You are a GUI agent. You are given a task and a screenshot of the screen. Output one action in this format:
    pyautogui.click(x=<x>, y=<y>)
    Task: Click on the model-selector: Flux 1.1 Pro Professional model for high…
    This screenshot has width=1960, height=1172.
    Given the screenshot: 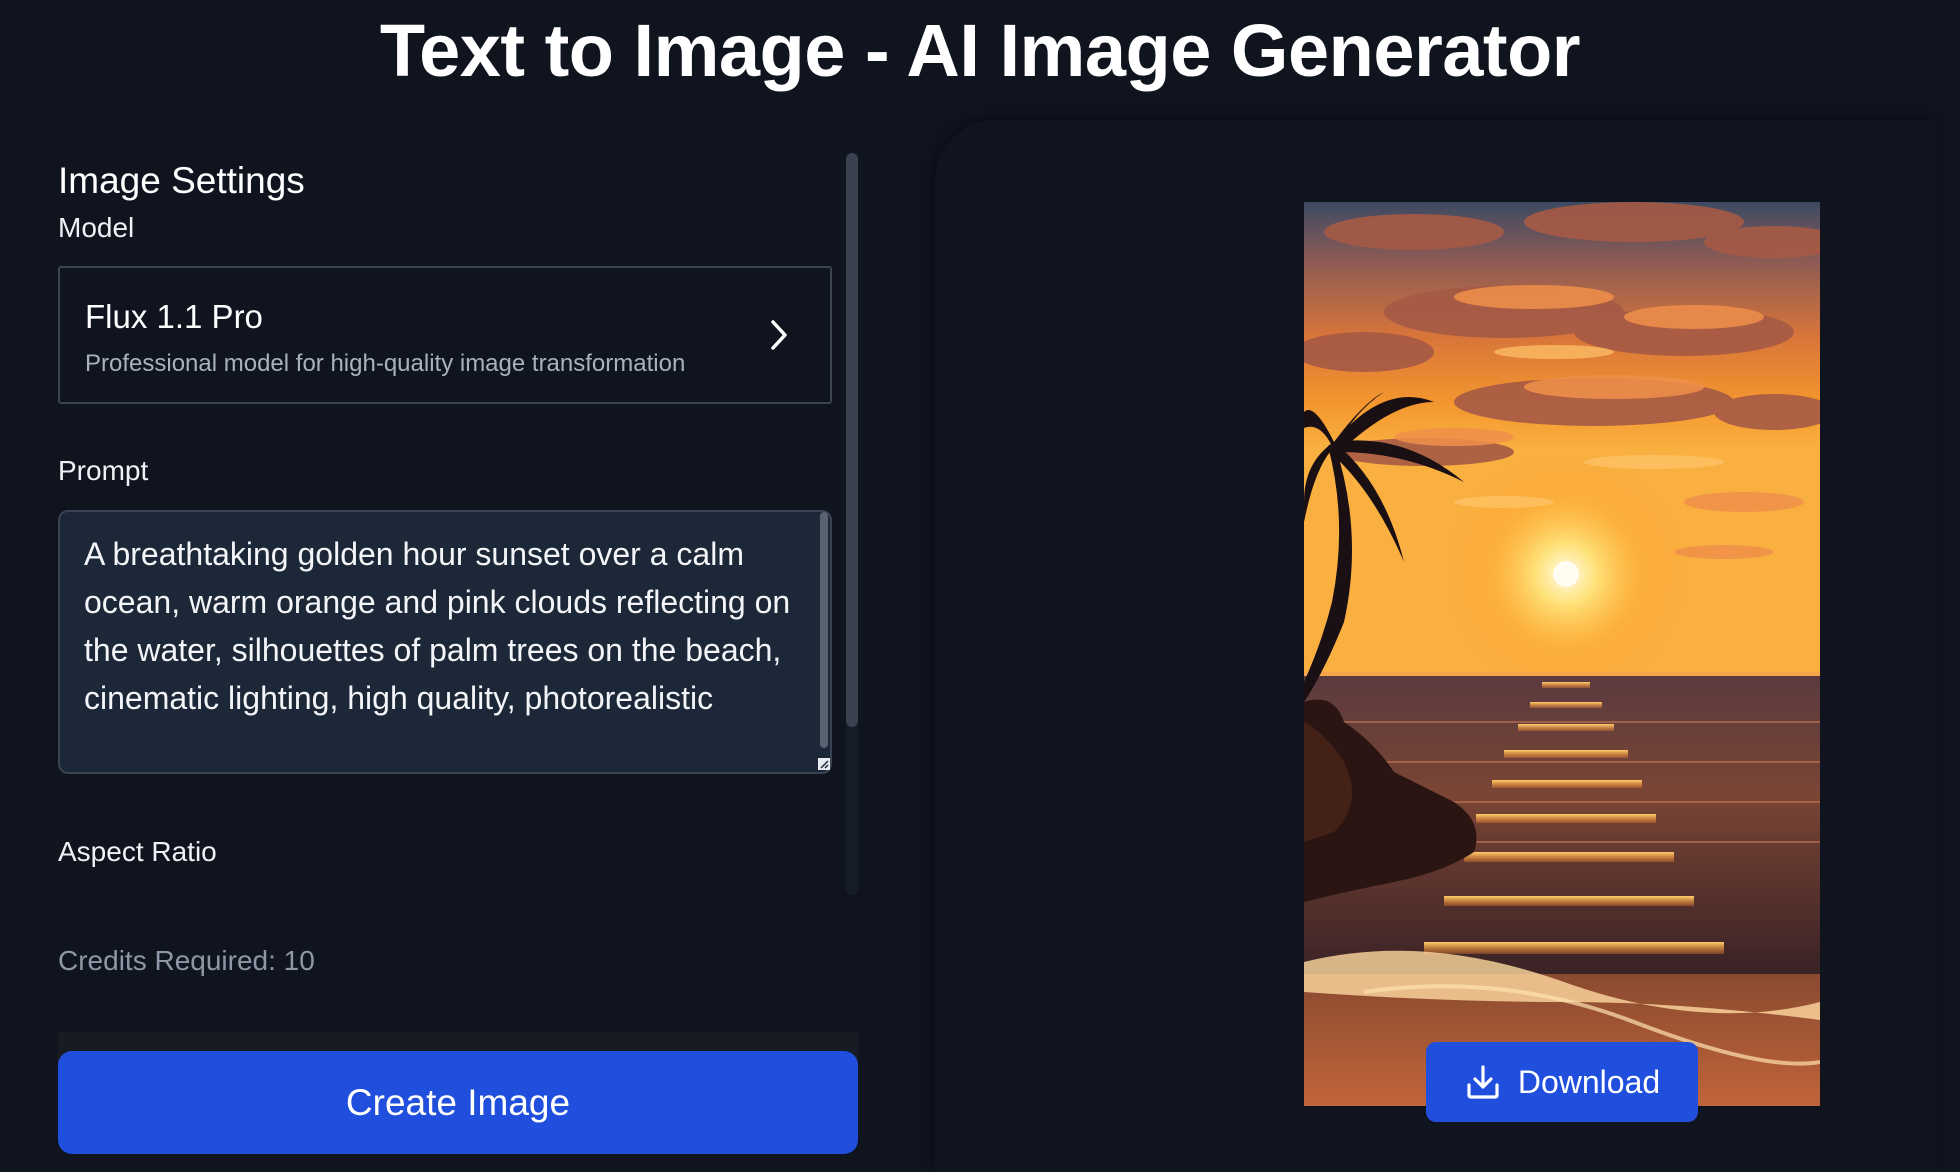 What is the action you would take?
    pyautogui.click(x=445, y=335)
    